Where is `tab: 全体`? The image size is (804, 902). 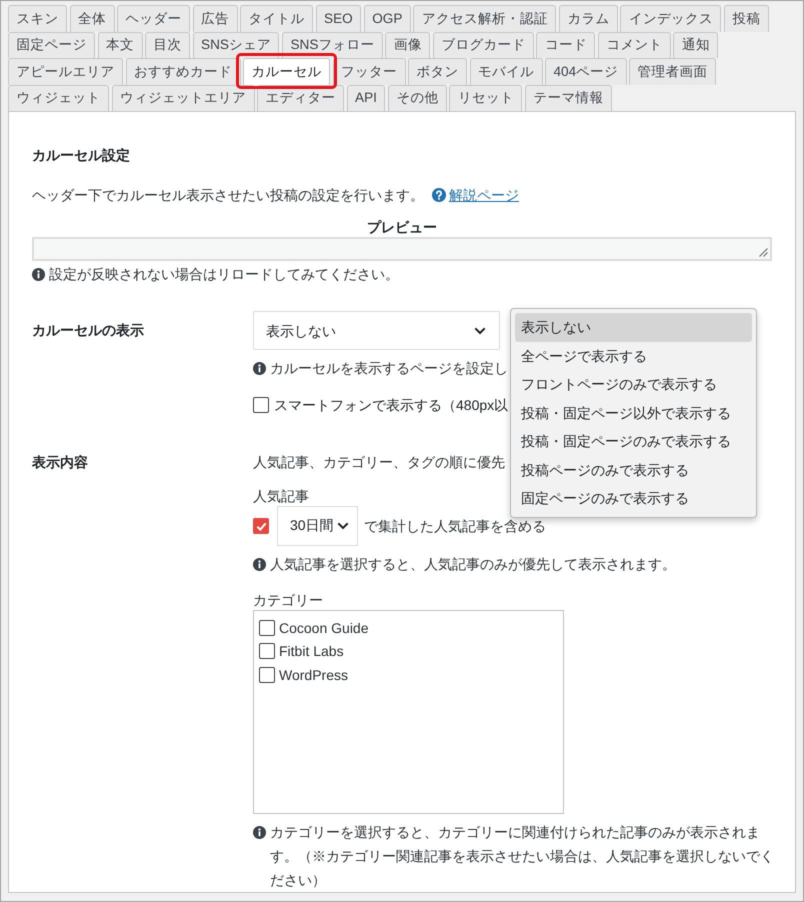
tab: 全体 is located at coordinates (92, 18).